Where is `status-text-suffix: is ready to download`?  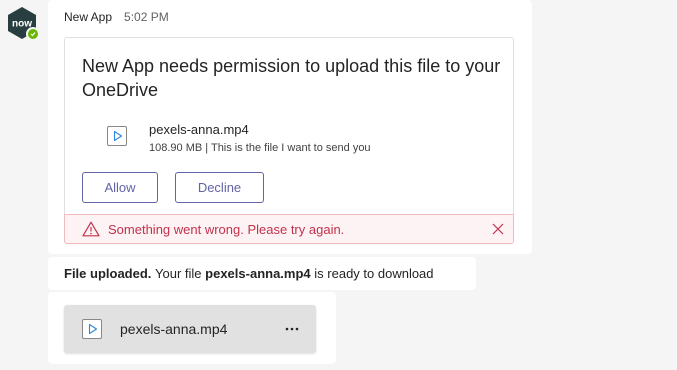
status-text-suffix: is ready to download is located at coordinates (374, 273).